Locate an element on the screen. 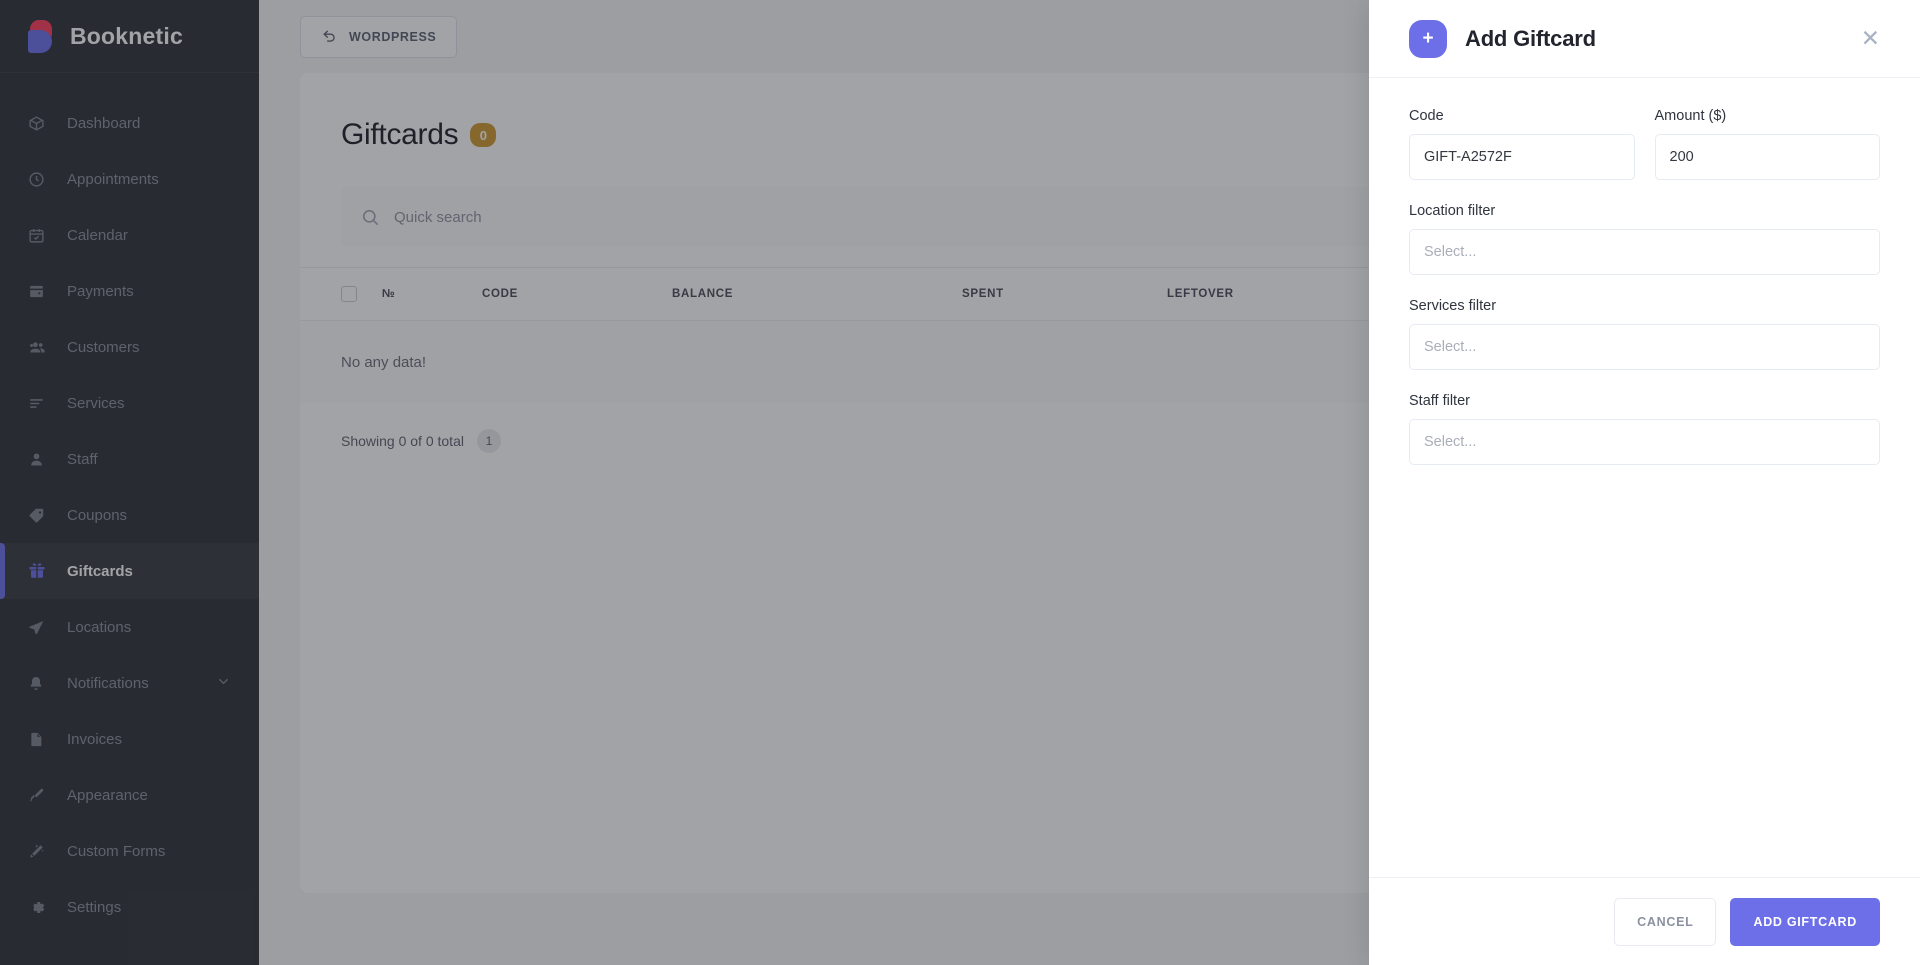  code-amount-row: Code Amount ($) is located at coordinates (1644, 155).